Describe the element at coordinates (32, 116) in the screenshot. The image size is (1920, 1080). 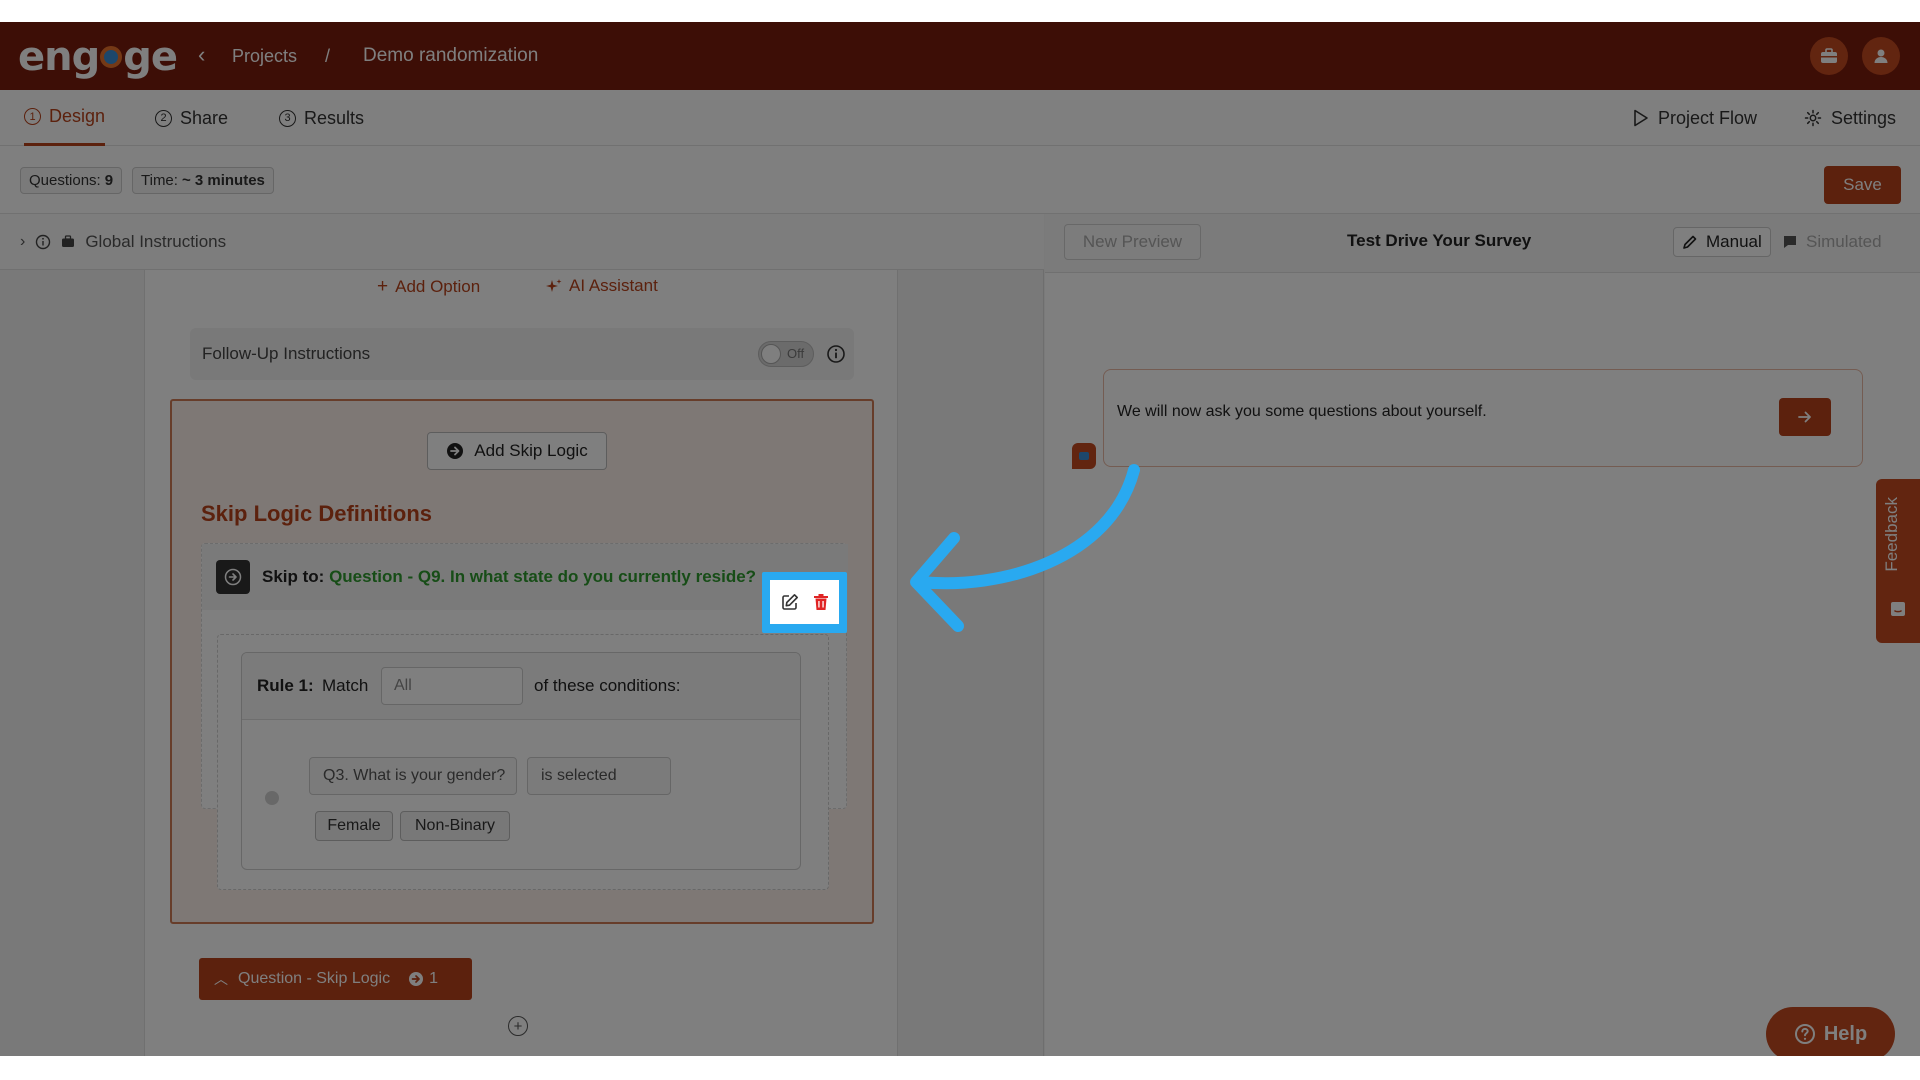
I see `tab-number: 1` at that location.